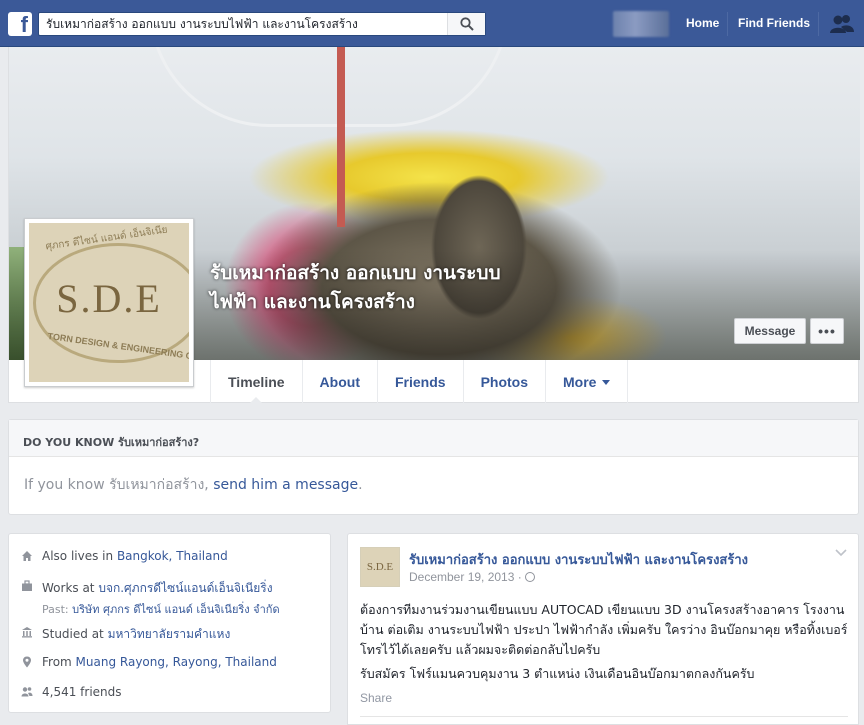  I want to click on tab-timeline: Timeline, so click(256, 382).